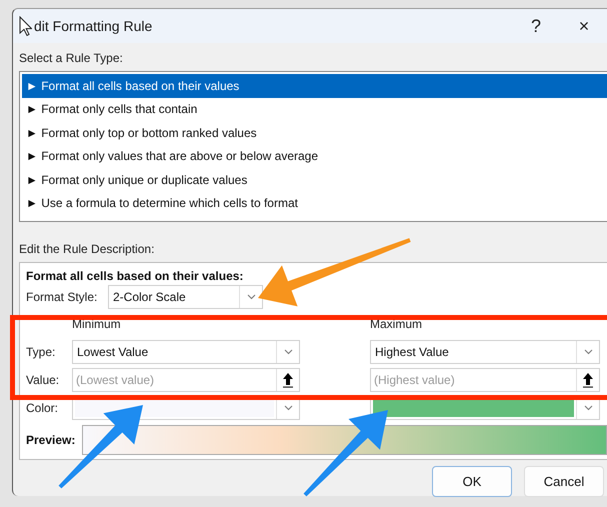 The height and width of the screenshot is (507, 607). Describe the element at coordinates (314, 180) in the screenshot. I see `rule-type-item: ► Format only unique or duplicate values` at that location.